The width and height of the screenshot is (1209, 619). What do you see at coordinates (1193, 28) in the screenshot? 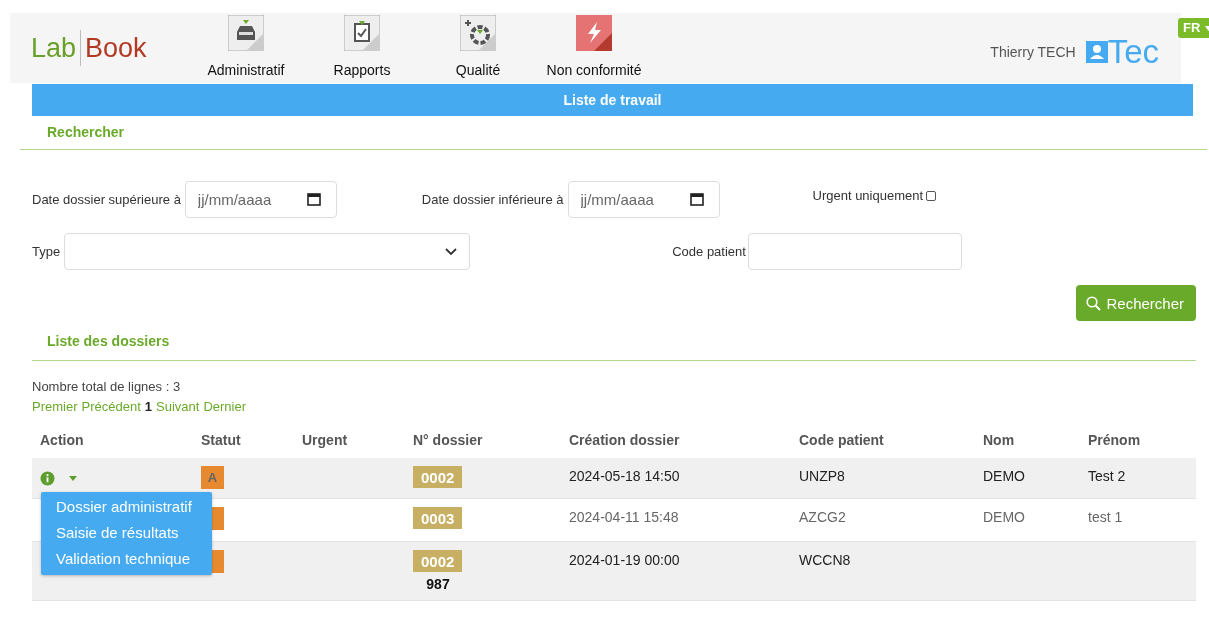
I see `language-selector: FR` at bounding box center [1193, 28].